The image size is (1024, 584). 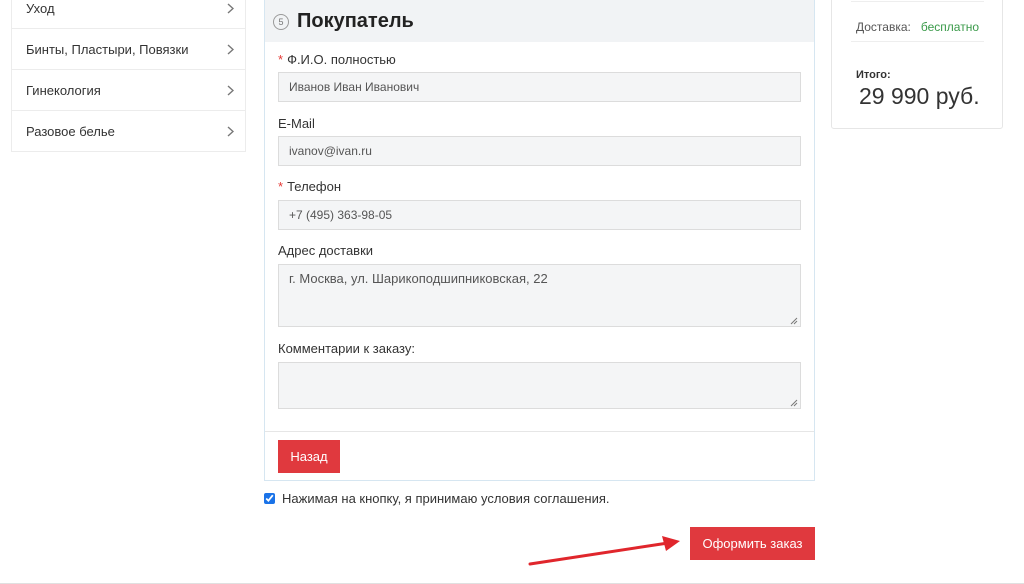 I want to click on total-value: 29 990 руб., so click(x=919, y=96).